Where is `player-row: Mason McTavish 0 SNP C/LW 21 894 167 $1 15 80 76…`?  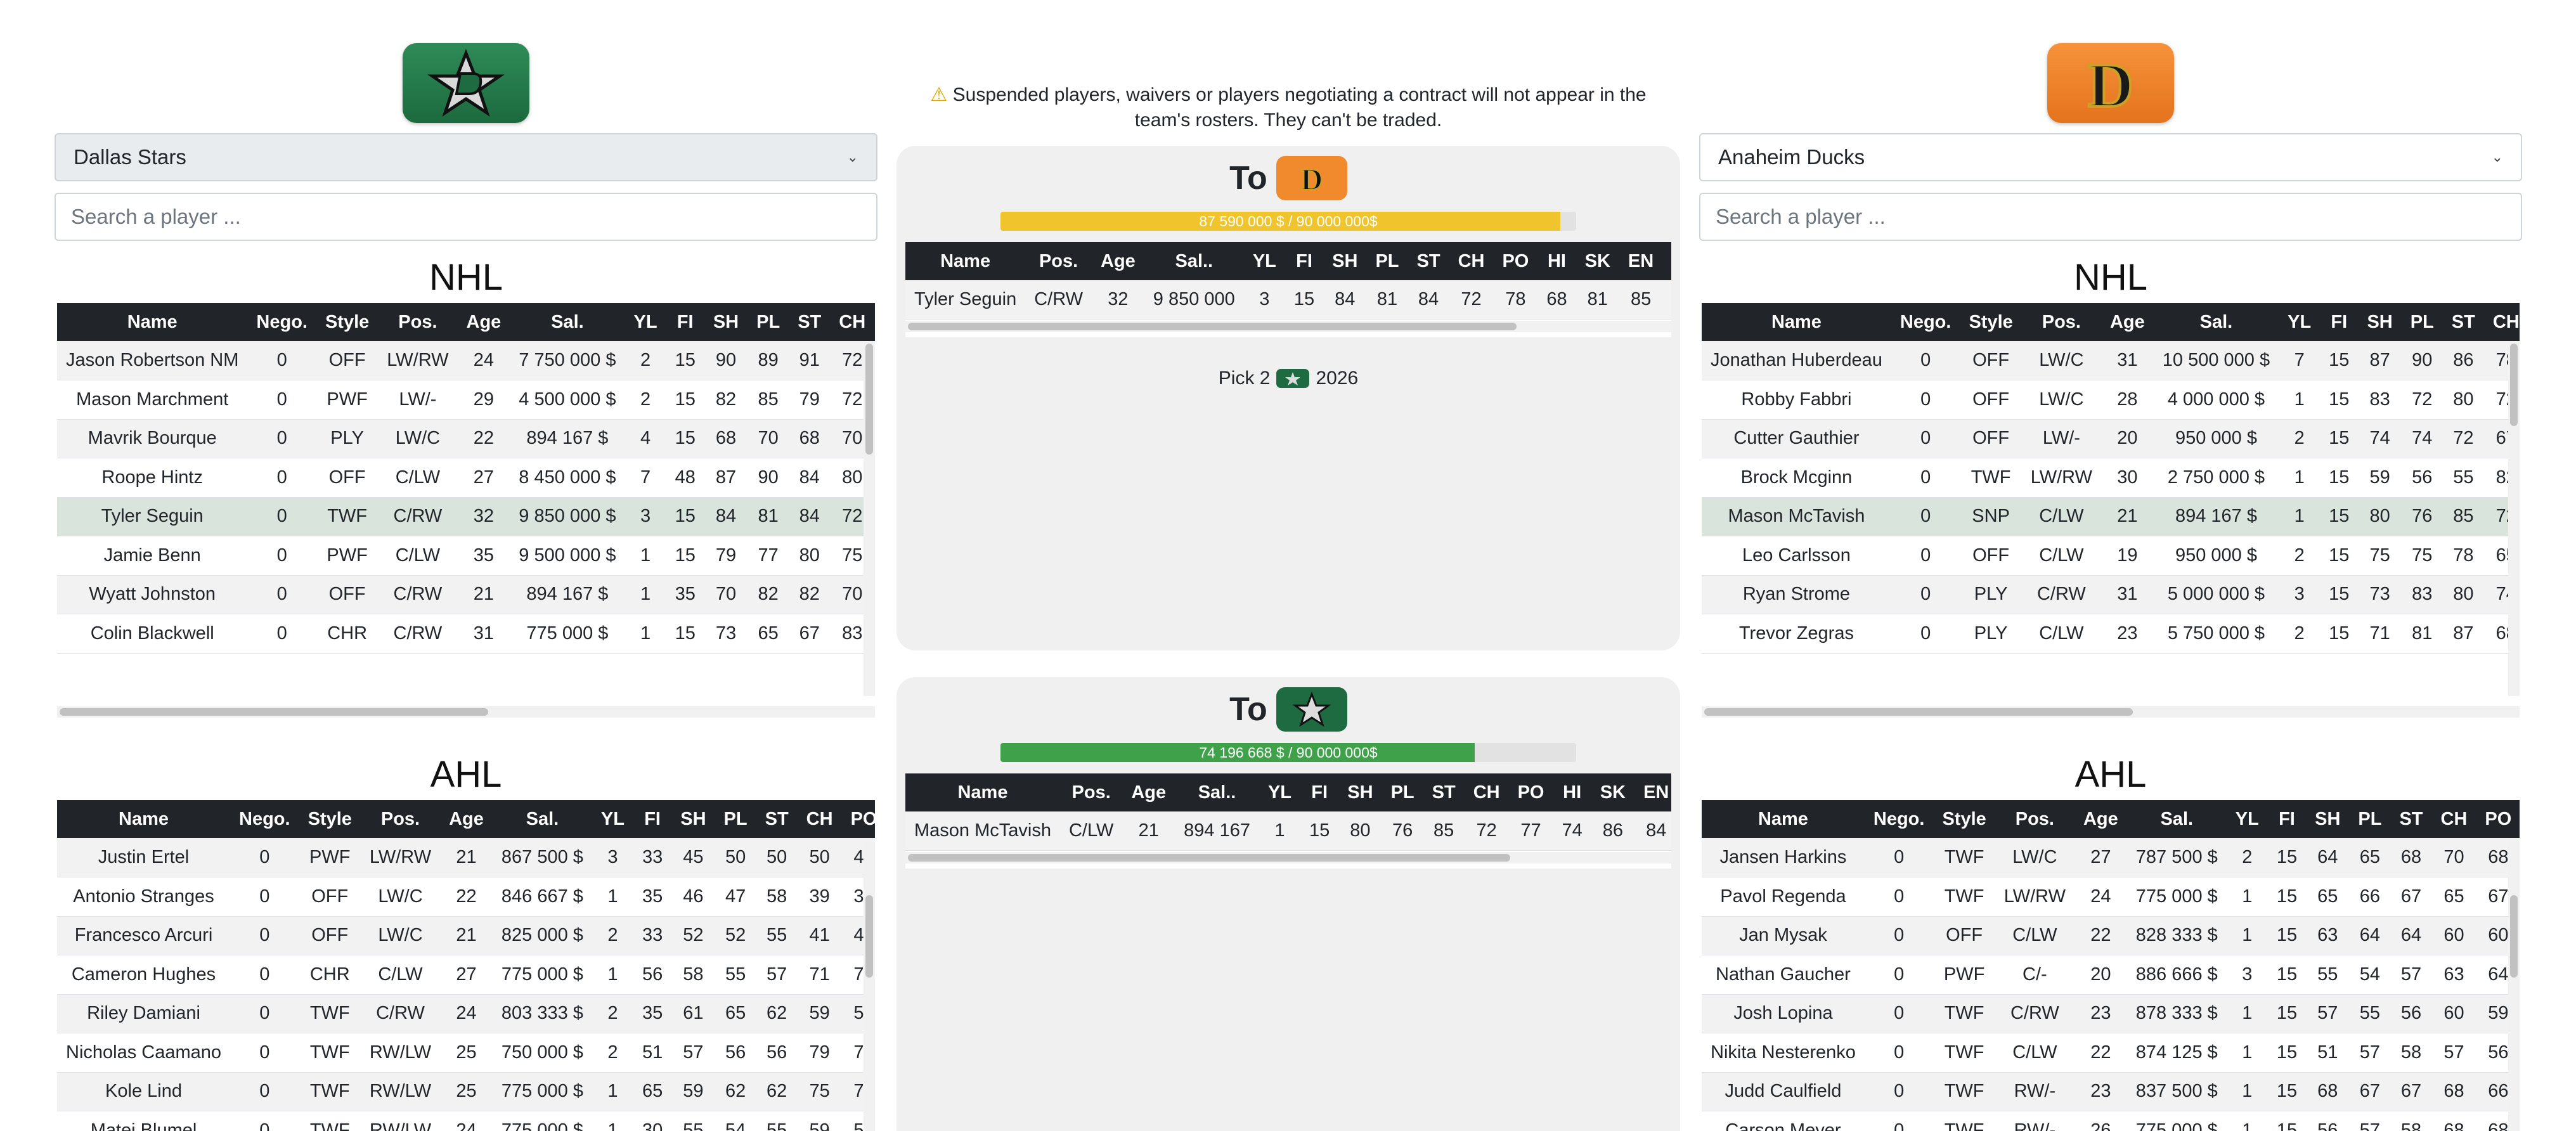
player-row: Mason McTavish 0 SNP C/LW 21 894 167 $1 15 80 76… is located at coordinates (2111, 516).